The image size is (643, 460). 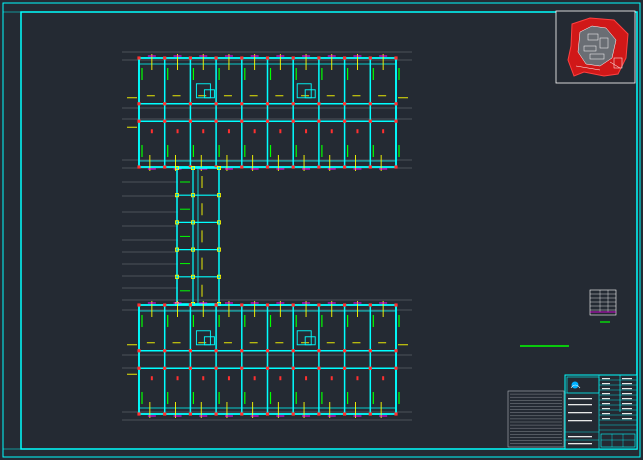 I want to click on column-schedule-table, so click(x=603, y=306).